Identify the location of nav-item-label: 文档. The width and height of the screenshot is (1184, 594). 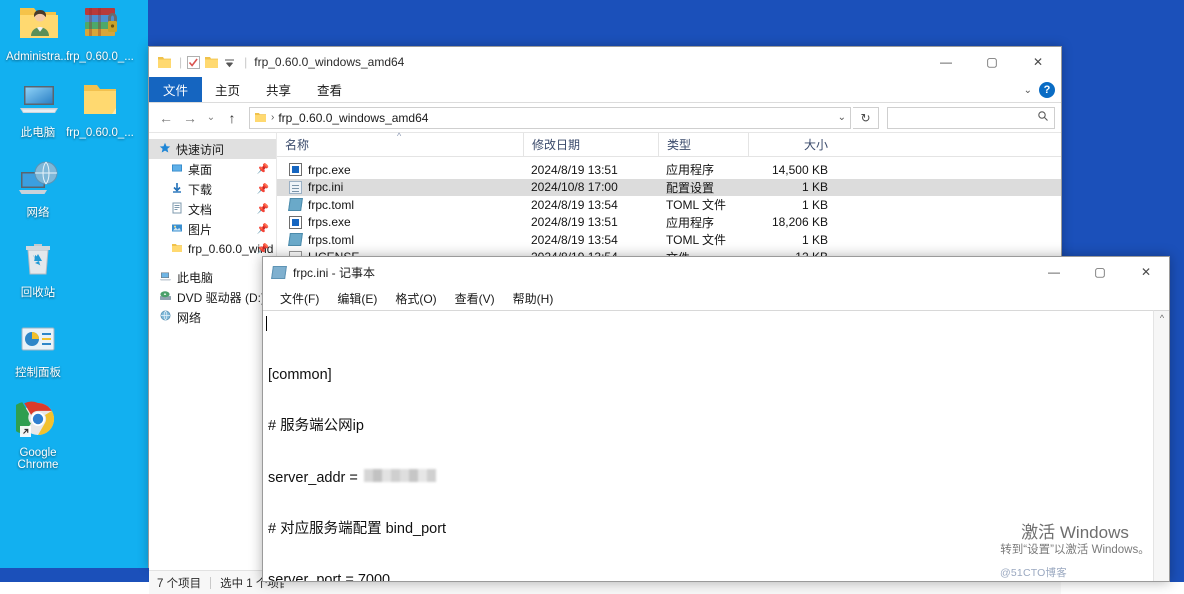
(200, 209).